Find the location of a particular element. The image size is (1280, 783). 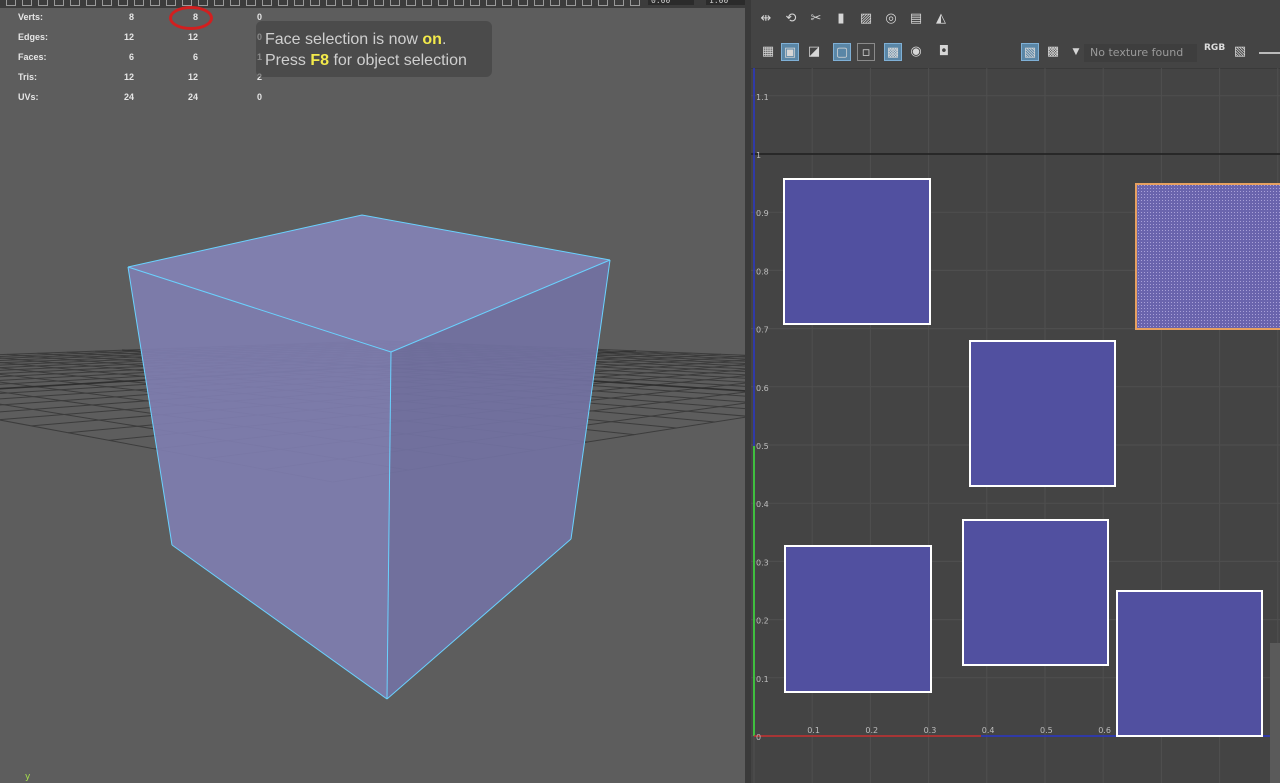

uv-tick-label-v: 0.3 is located at coordinates (762, 562).